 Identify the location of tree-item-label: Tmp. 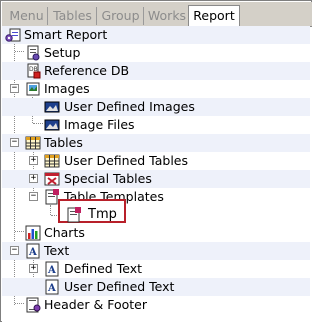
(102, 214).